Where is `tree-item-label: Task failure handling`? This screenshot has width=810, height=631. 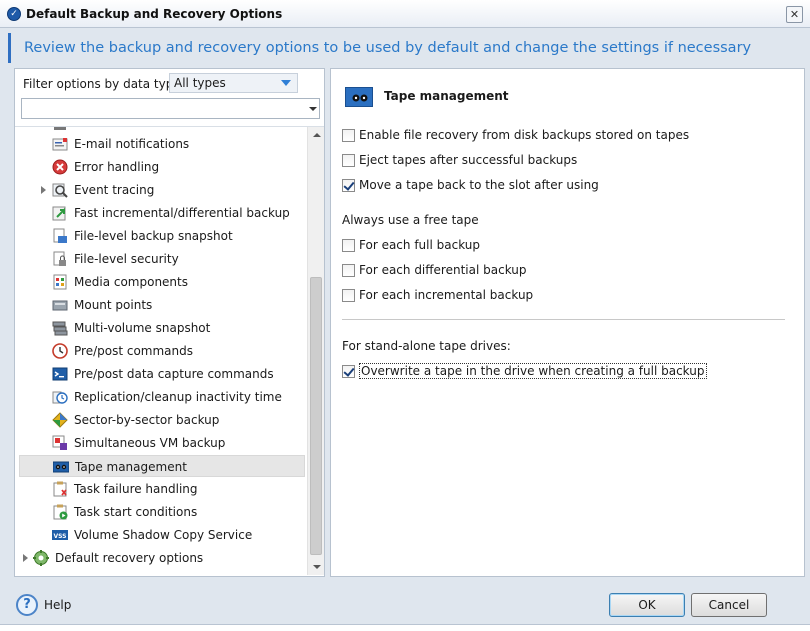
tree-item-label: Task failure handling is located at coordinates (136, 489).